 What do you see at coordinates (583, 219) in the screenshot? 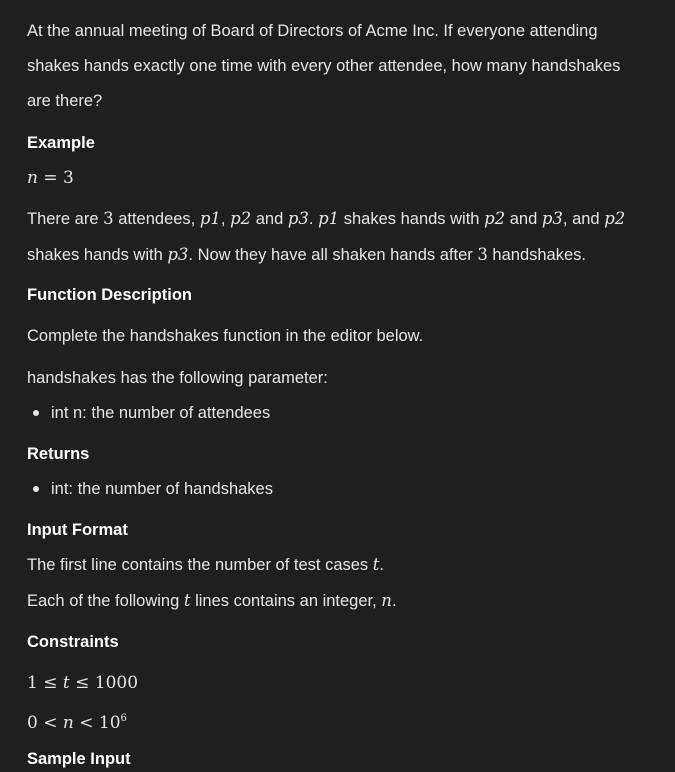
I see `expl-text: , and` at bounding box center [583, 219].